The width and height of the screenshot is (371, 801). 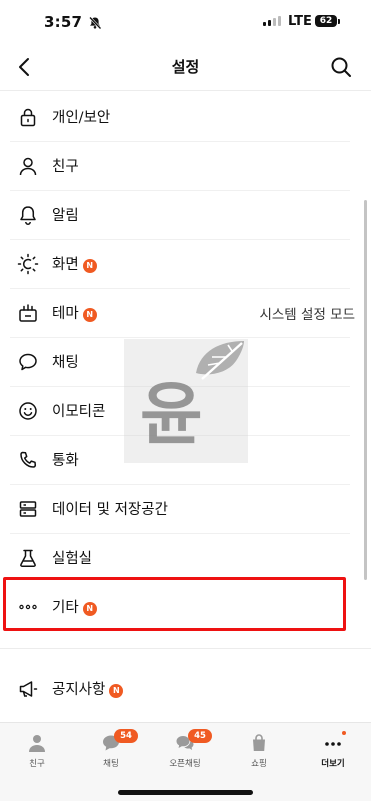 I want to click on brightness-icon, so click(x=28, y=264).